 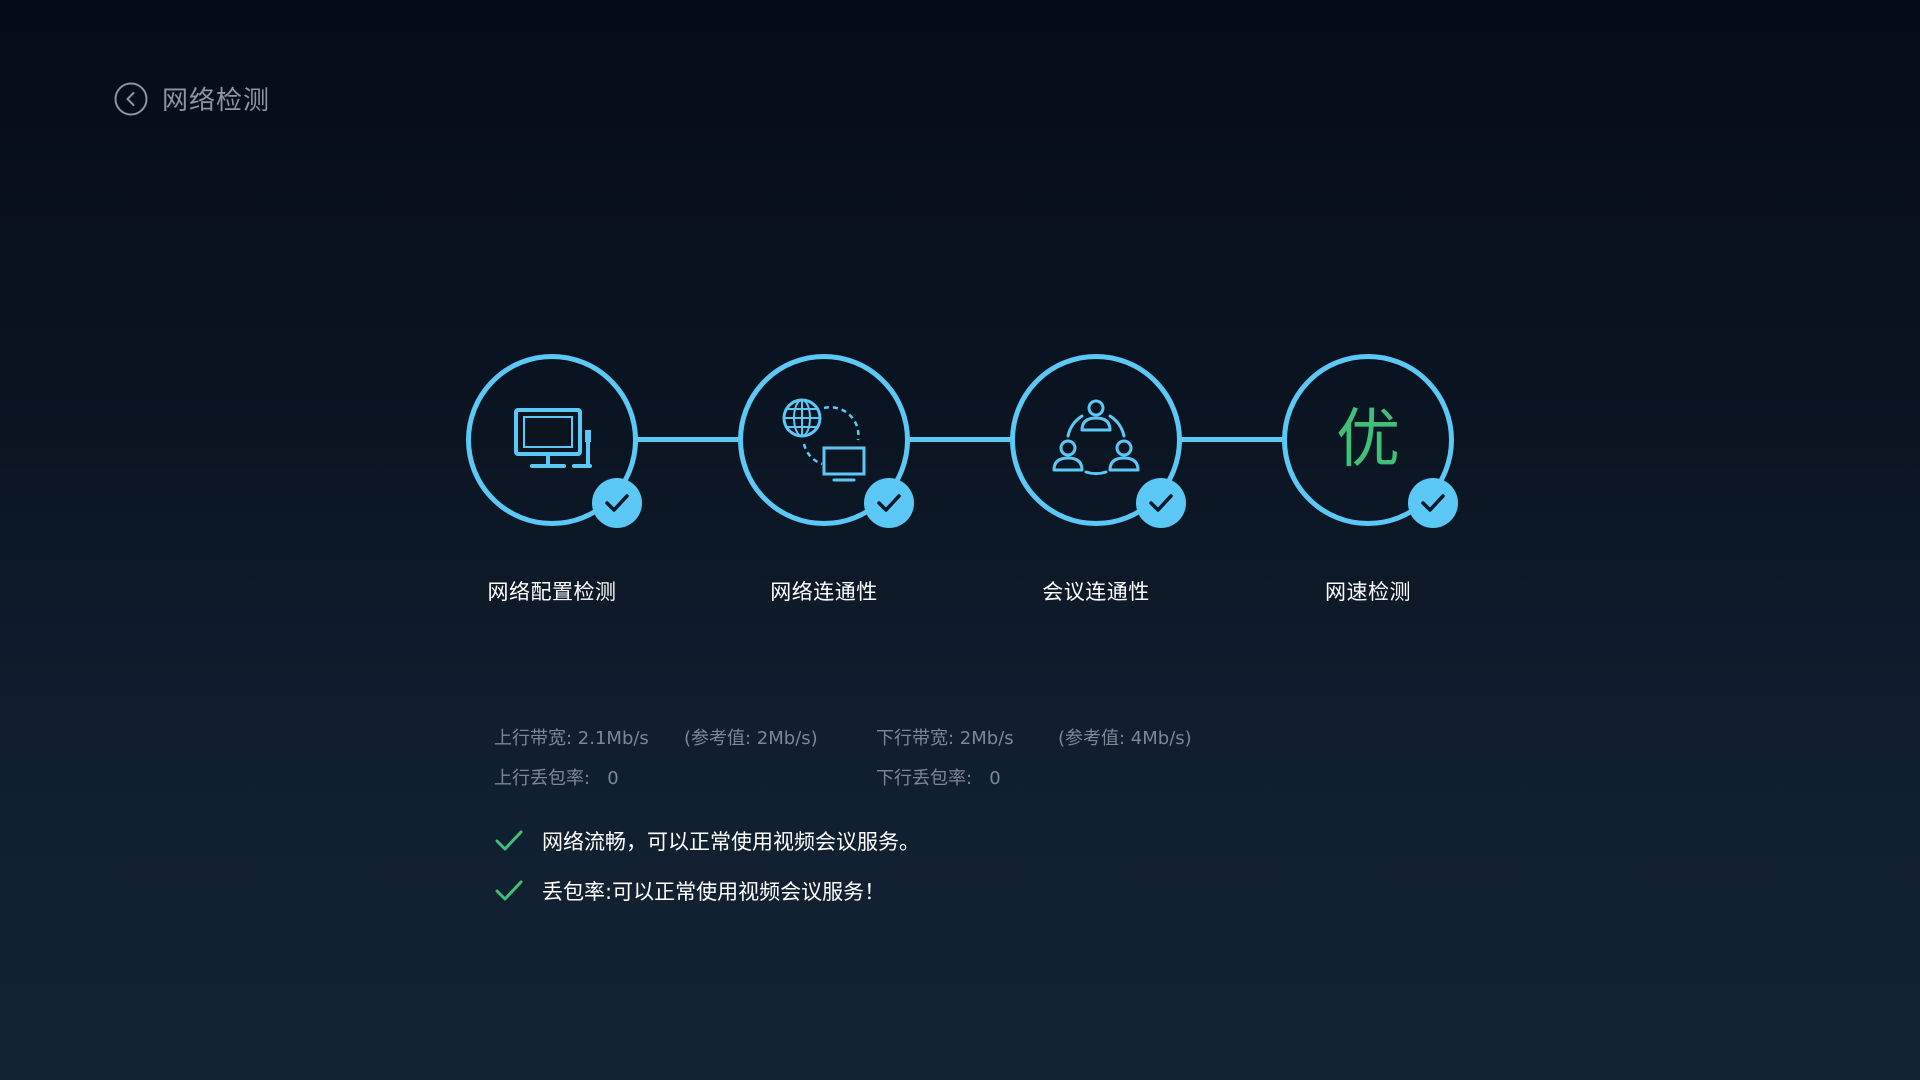 I want to click on step-label: 会议连通性, so click(x=1096, y=592).